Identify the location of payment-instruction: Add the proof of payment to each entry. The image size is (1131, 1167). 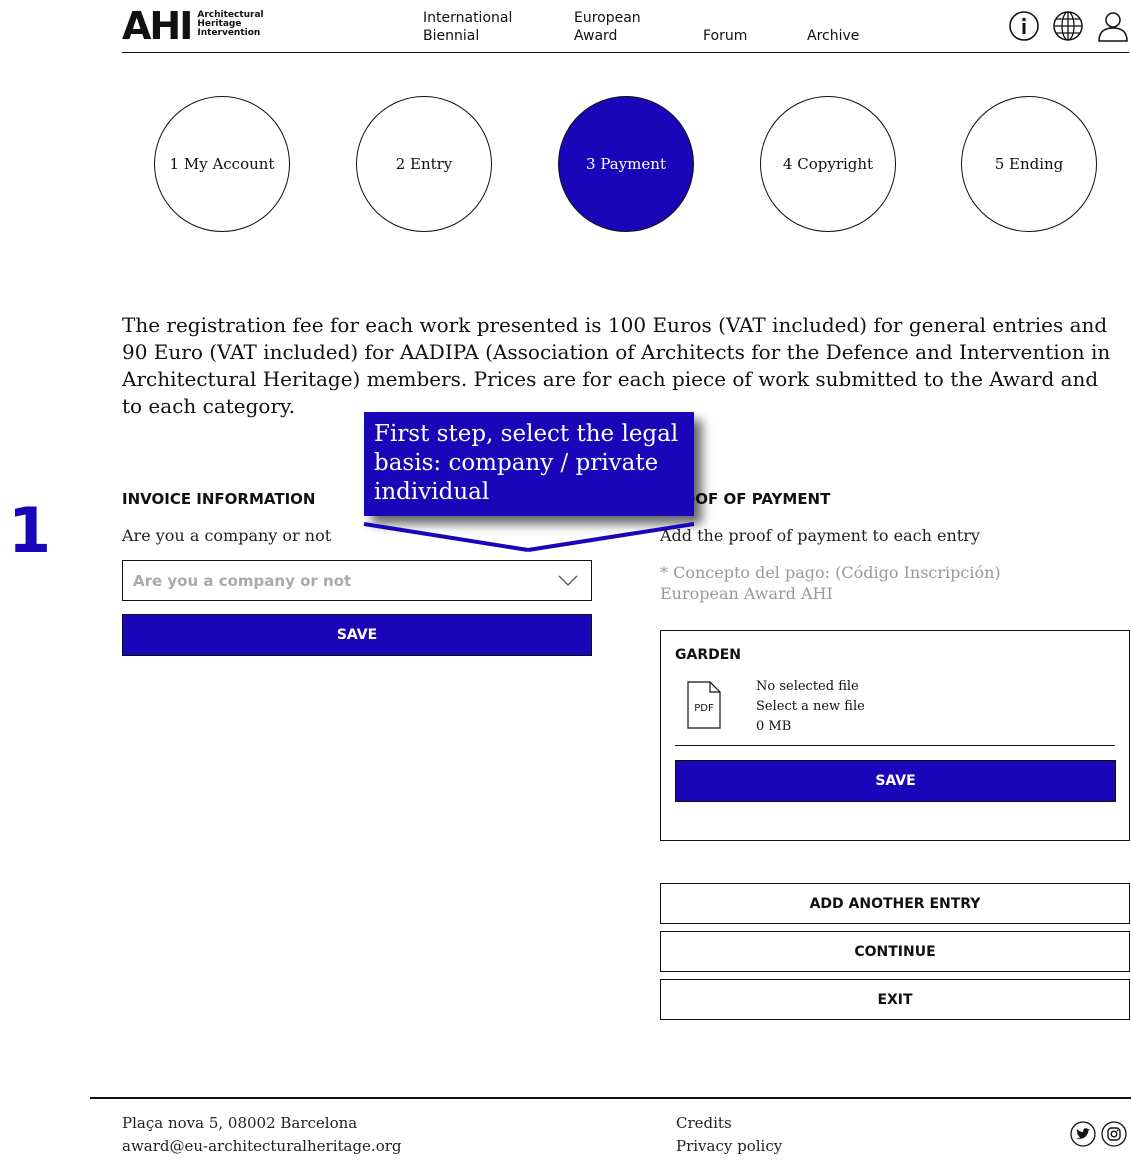
(820, 535).